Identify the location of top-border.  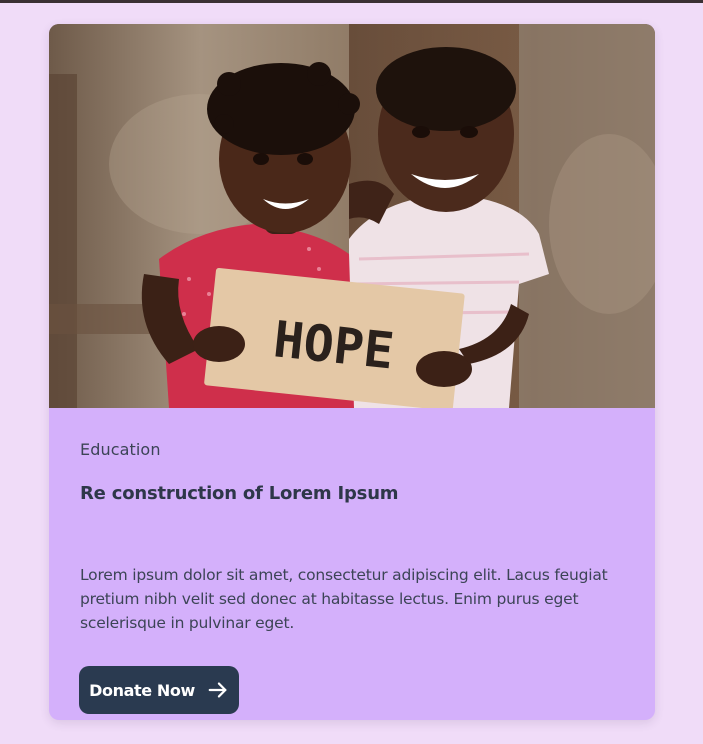
(351, 1).